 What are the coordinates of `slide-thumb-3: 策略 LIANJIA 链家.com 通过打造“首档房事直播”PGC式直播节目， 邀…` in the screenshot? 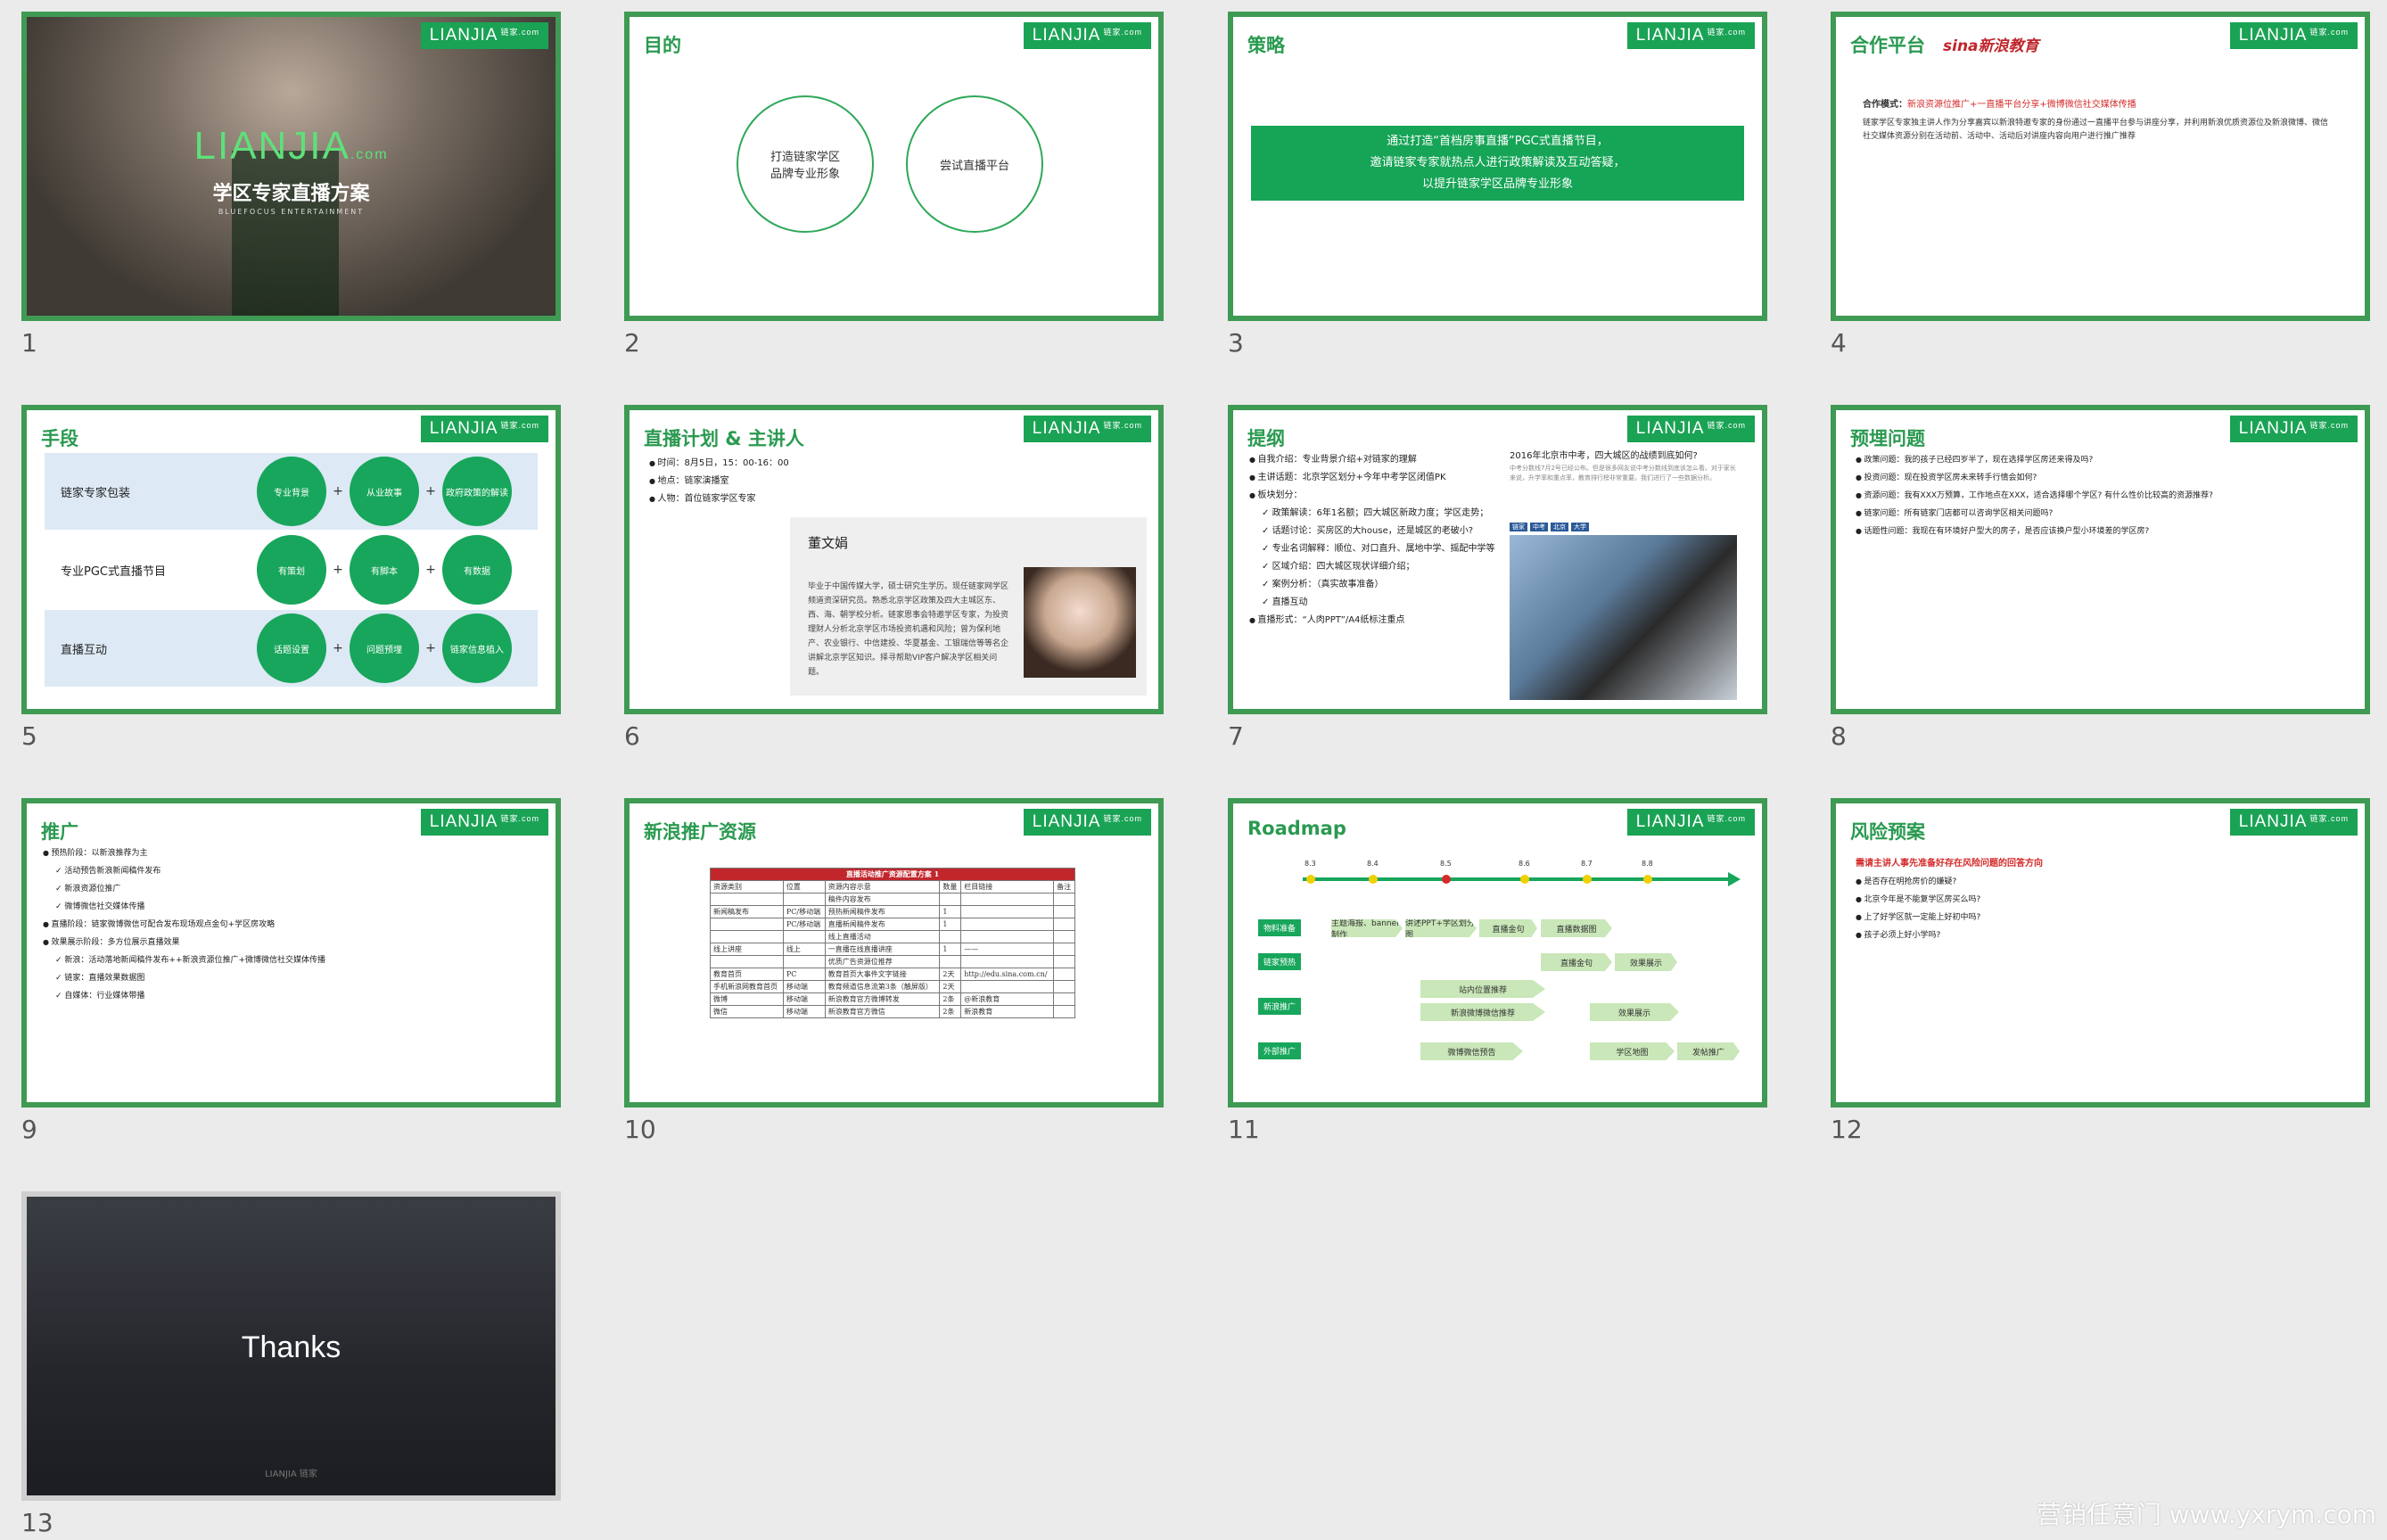 It's located at (1497, 185).